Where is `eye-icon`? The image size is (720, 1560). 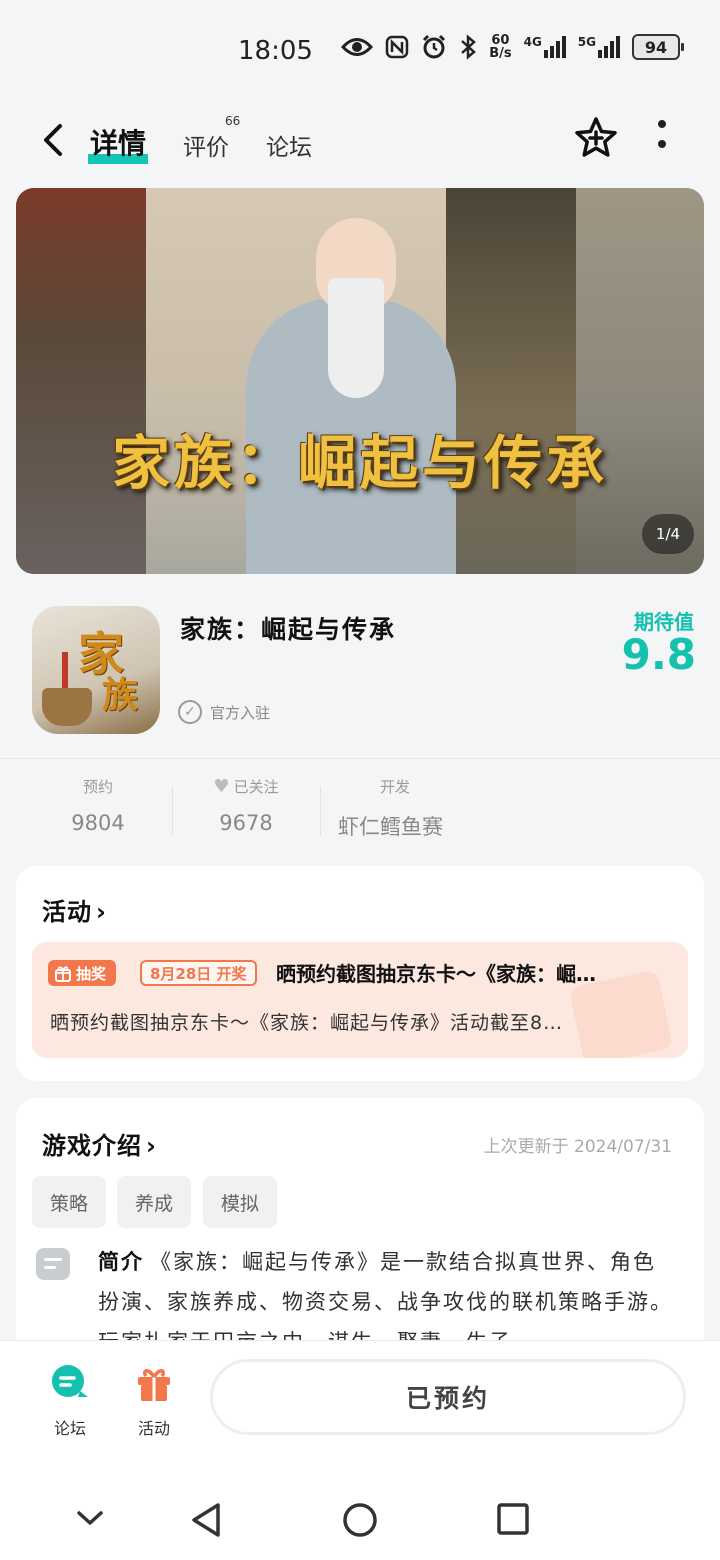
eye-icon is located at coordinates (357, 47).